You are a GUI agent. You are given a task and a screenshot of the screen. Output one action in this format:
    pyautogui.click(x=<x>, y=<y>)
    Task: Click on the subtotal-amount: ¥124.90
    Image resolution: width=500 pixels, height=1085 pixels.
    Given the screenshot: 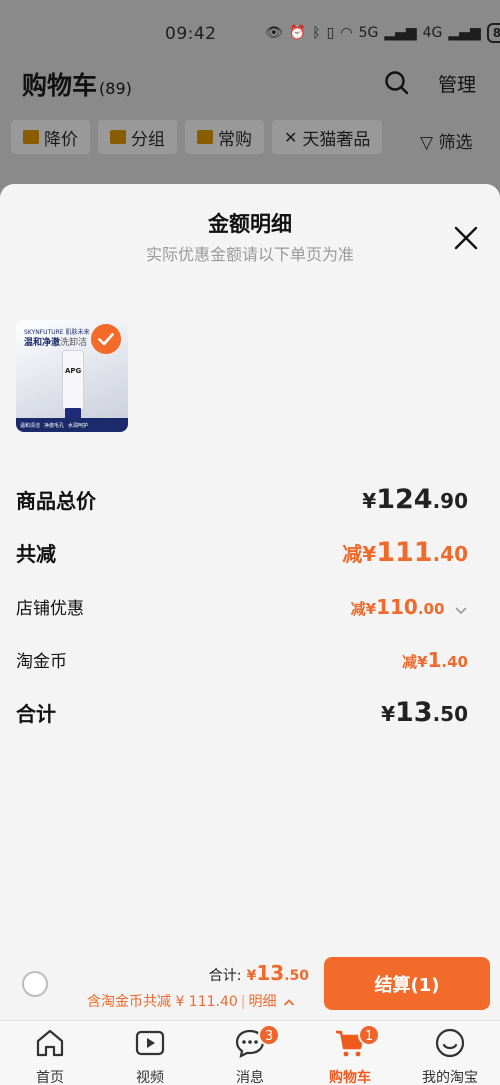 What is the action you would take?
    pyautogui.click(x=415, y=499)
    